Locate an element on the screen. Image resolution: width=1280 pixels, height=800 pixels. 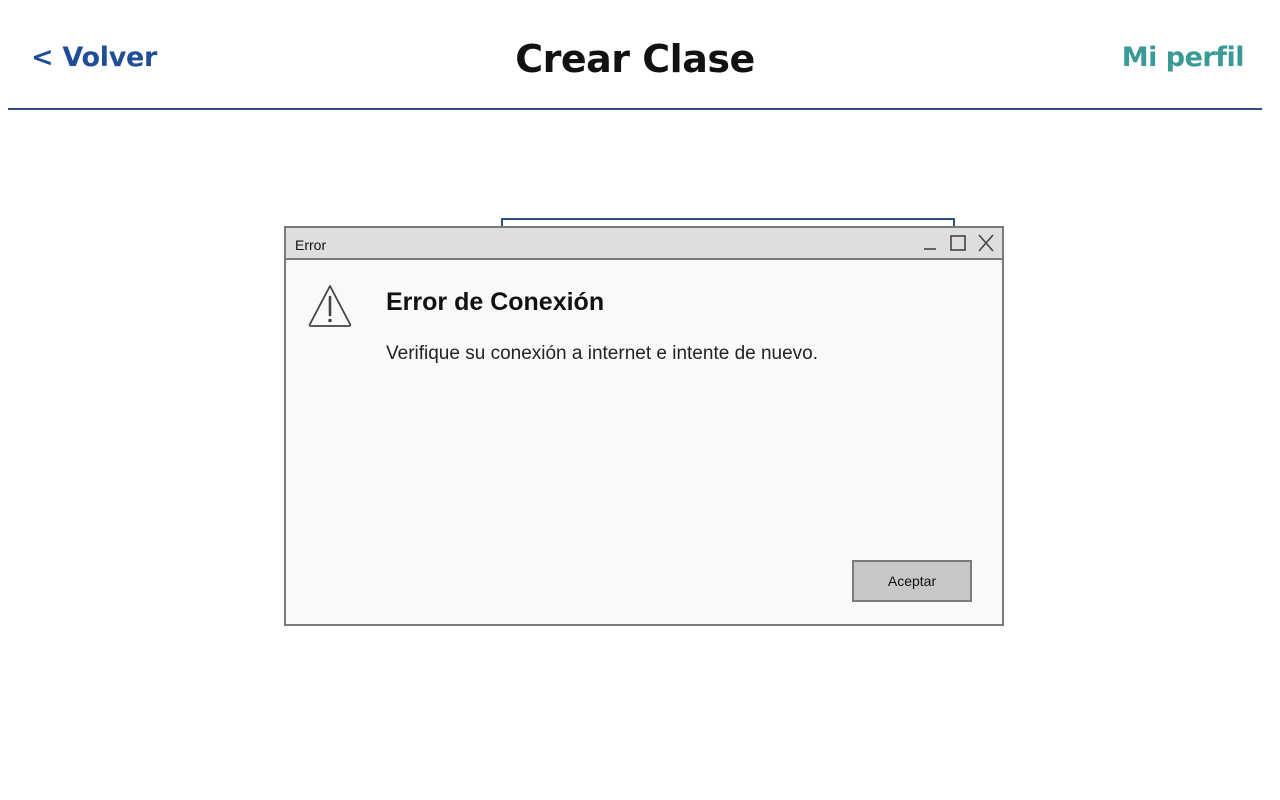
page-title: Crear Clase is located at coordinates (635, 59).